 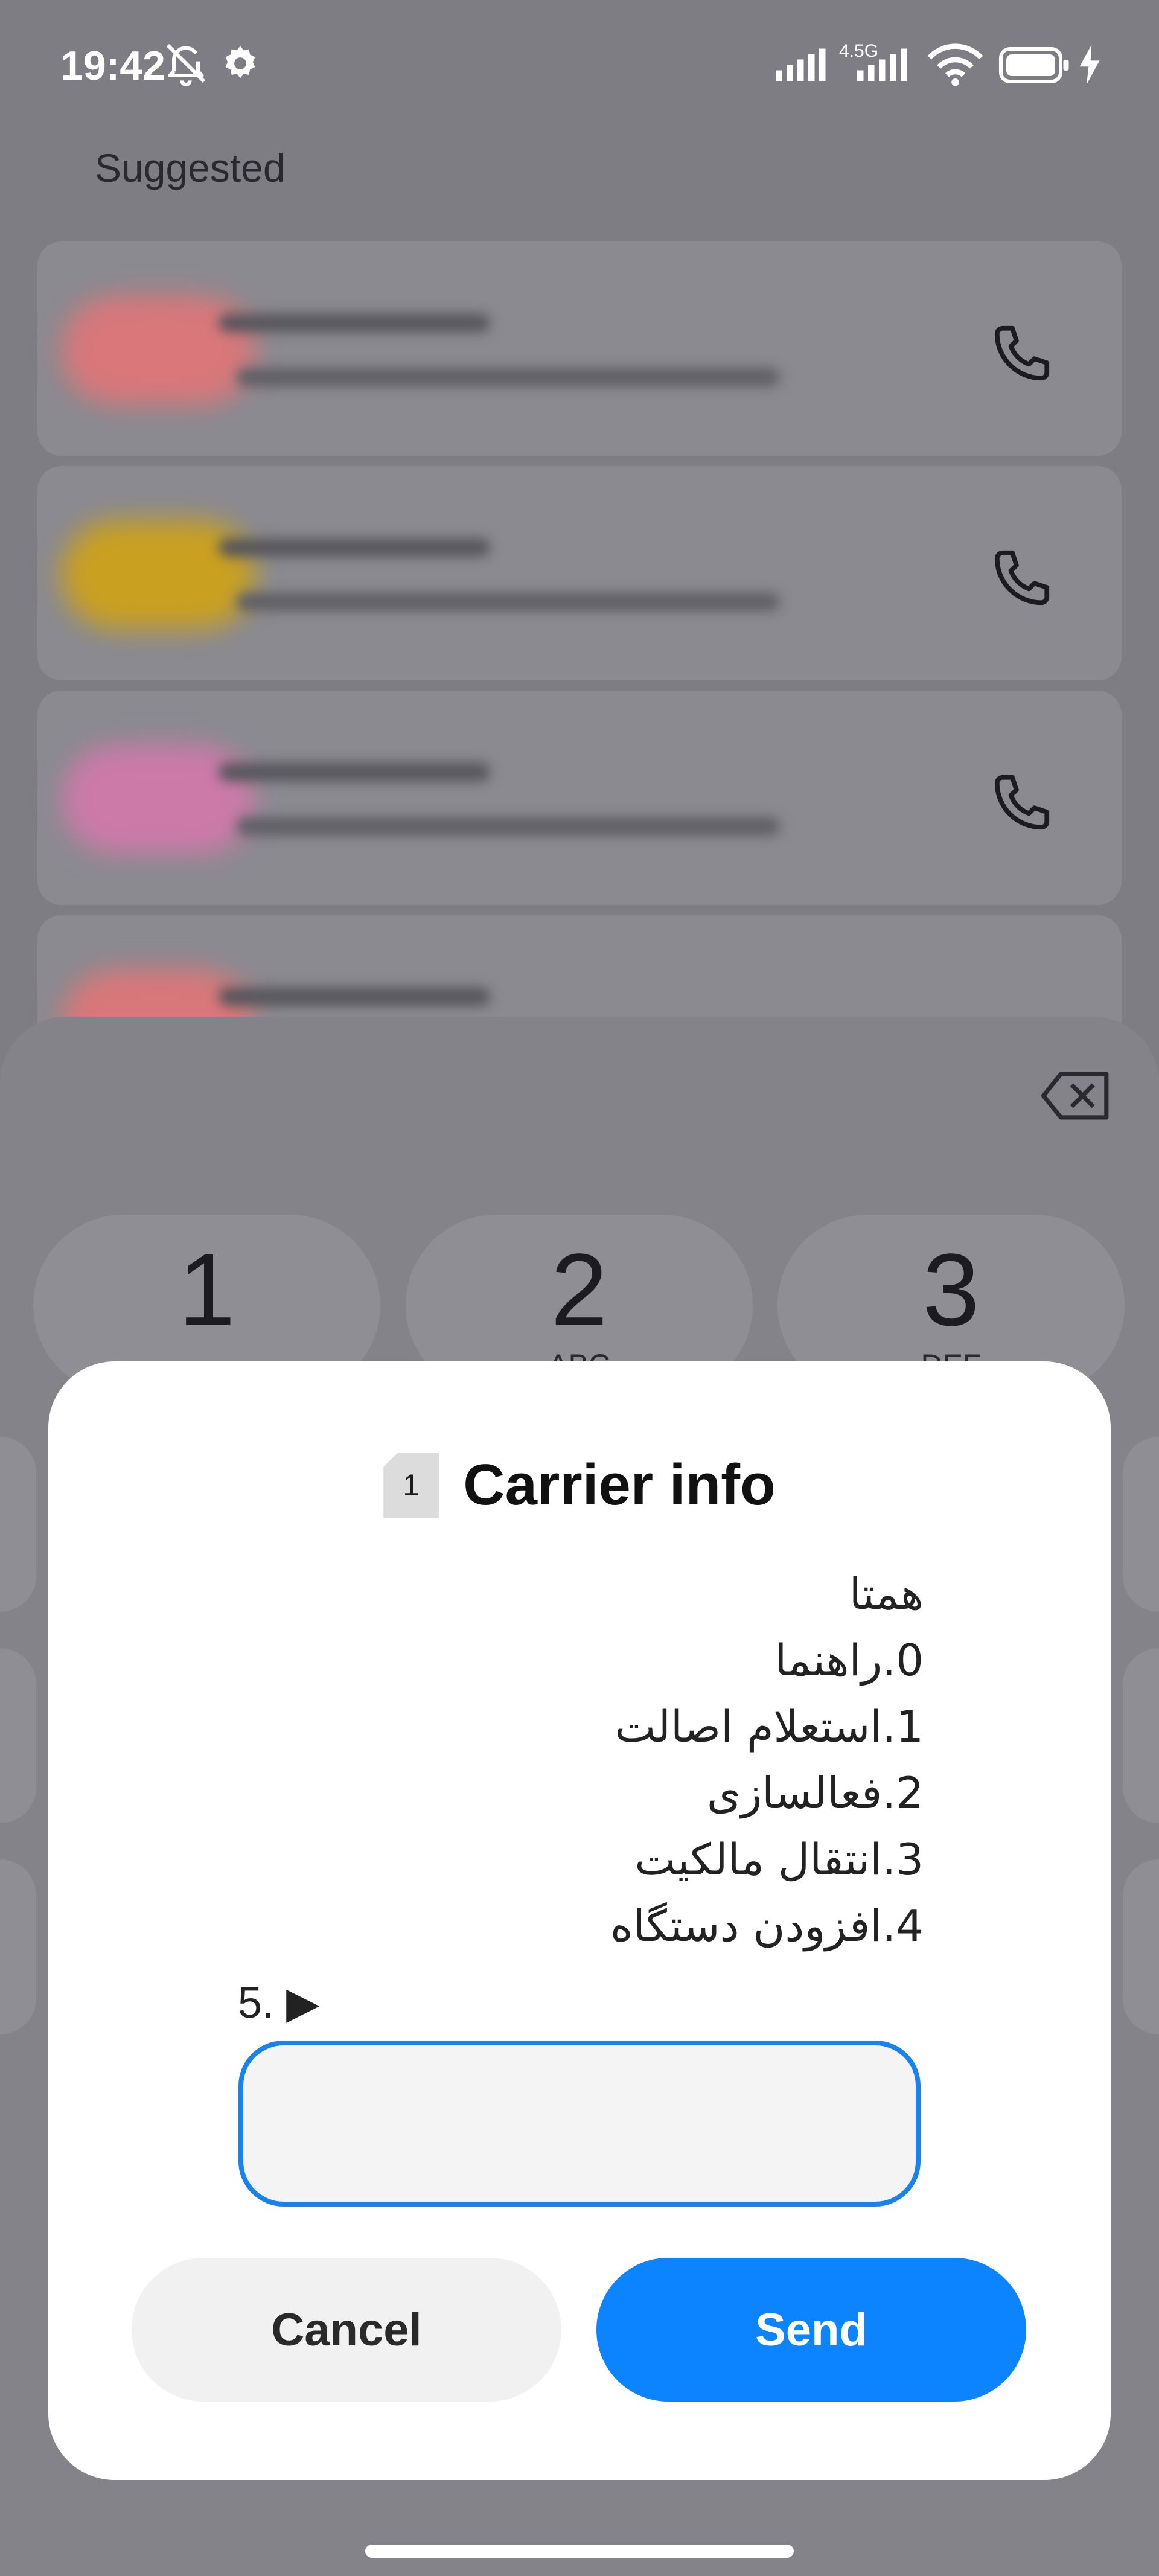 I want to click on ussd-message-line: 3.انتقال مالکیت, so click(x=779, y=1860).